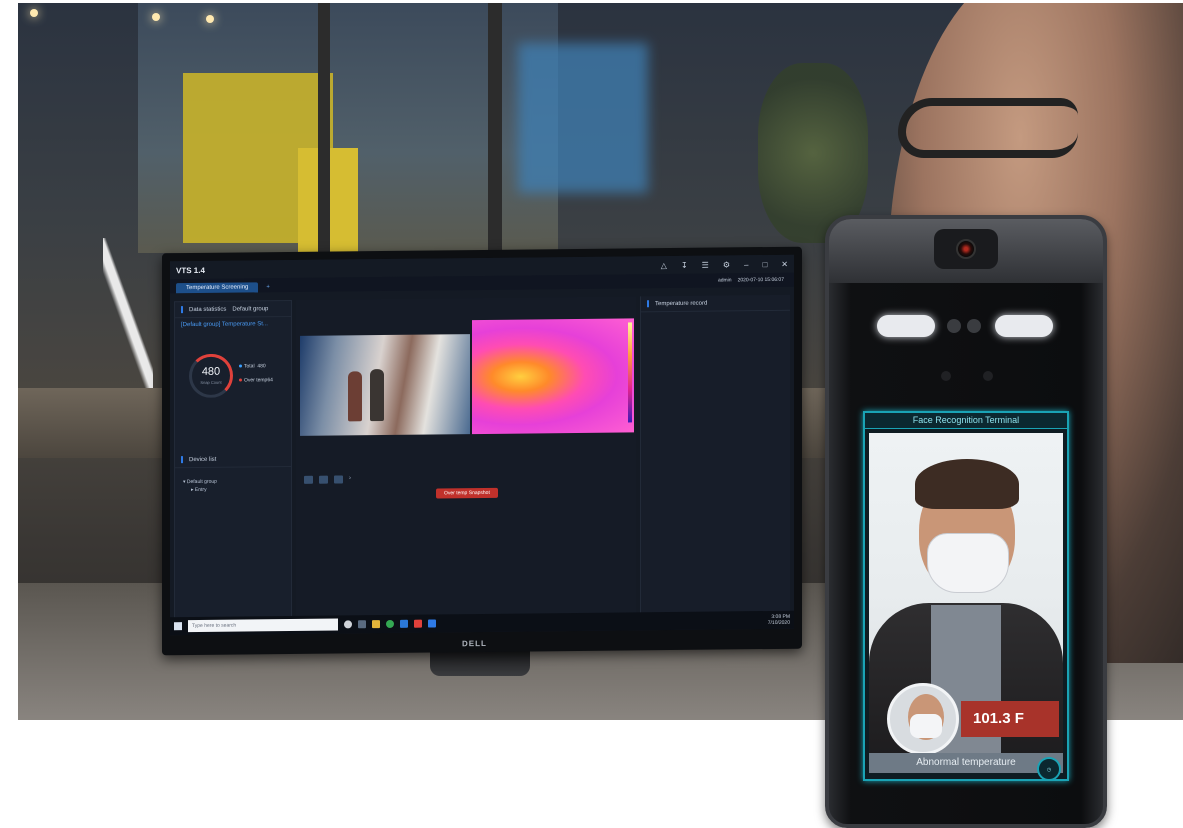 The width and height of the screenshot is (1183, 828). I want to click on tree-child: ▸ Entry, so click(200, 490).